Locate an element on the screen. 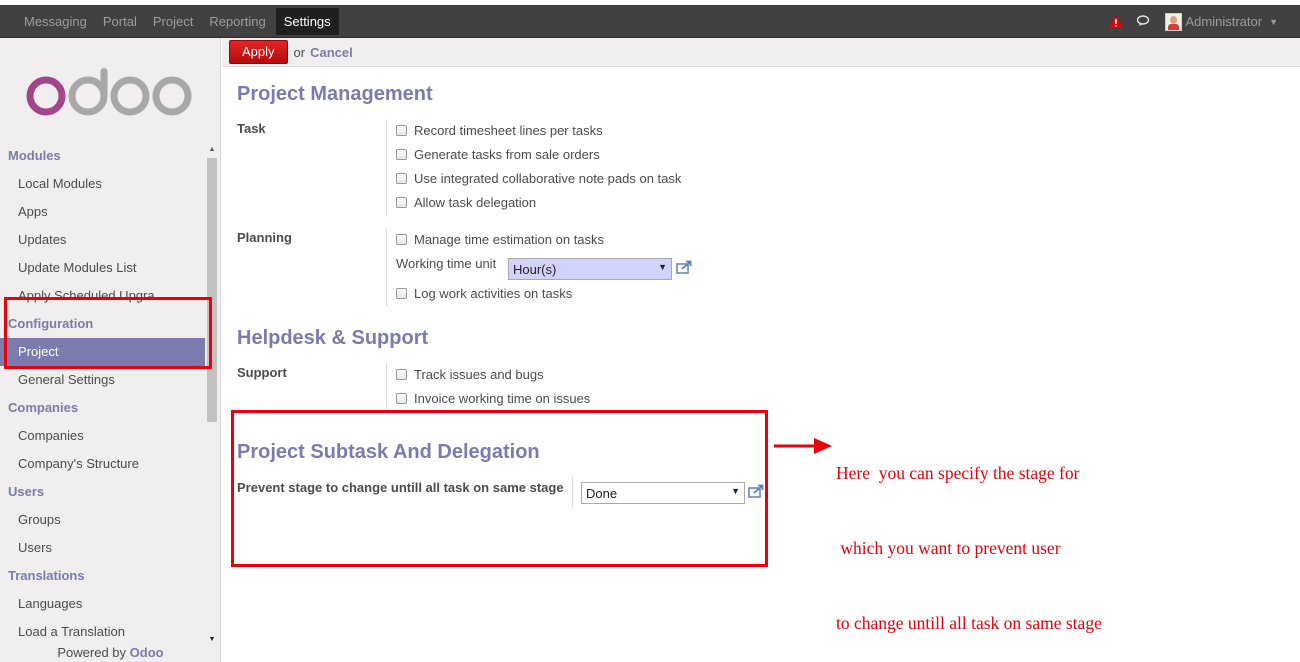 The width and height of the screenshot is (1300, 662). user-menu: Administrator ▼ is located at coordinates (1221, 21).